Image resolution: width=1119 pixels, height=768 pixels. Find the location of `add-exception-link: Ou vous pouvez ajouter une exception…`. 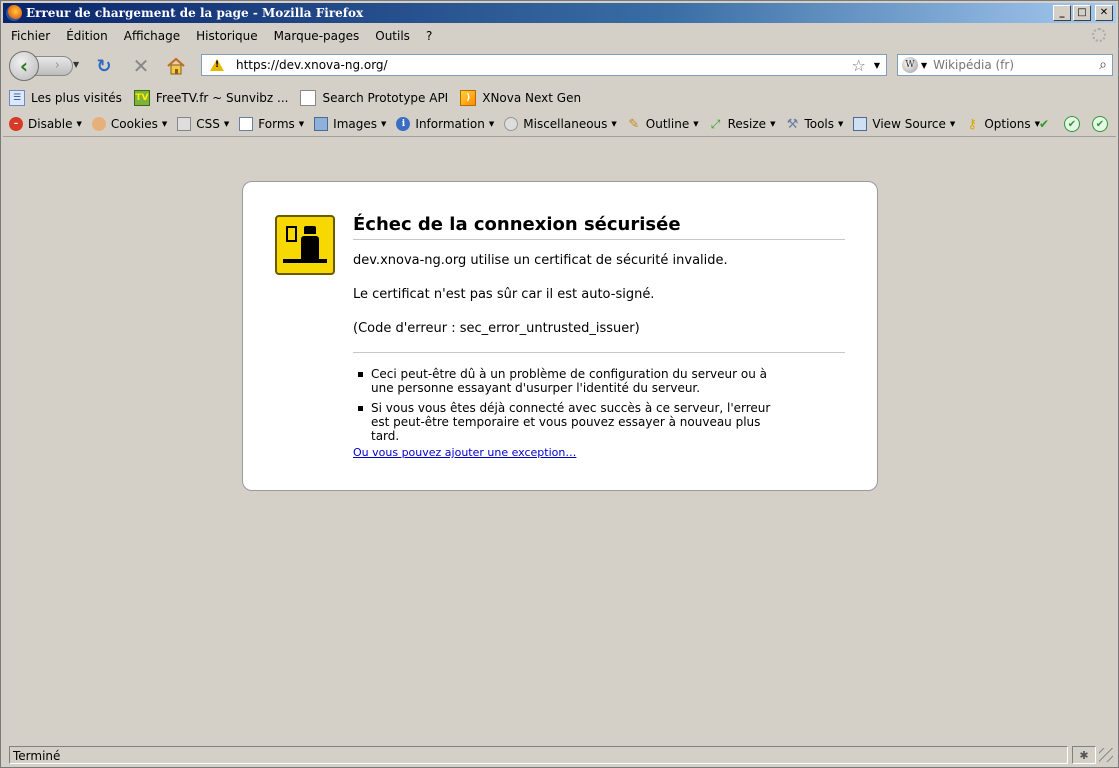

add-exception-link: Ou vous pouvez ajouter une exception… is located at coordinates (464, 452).